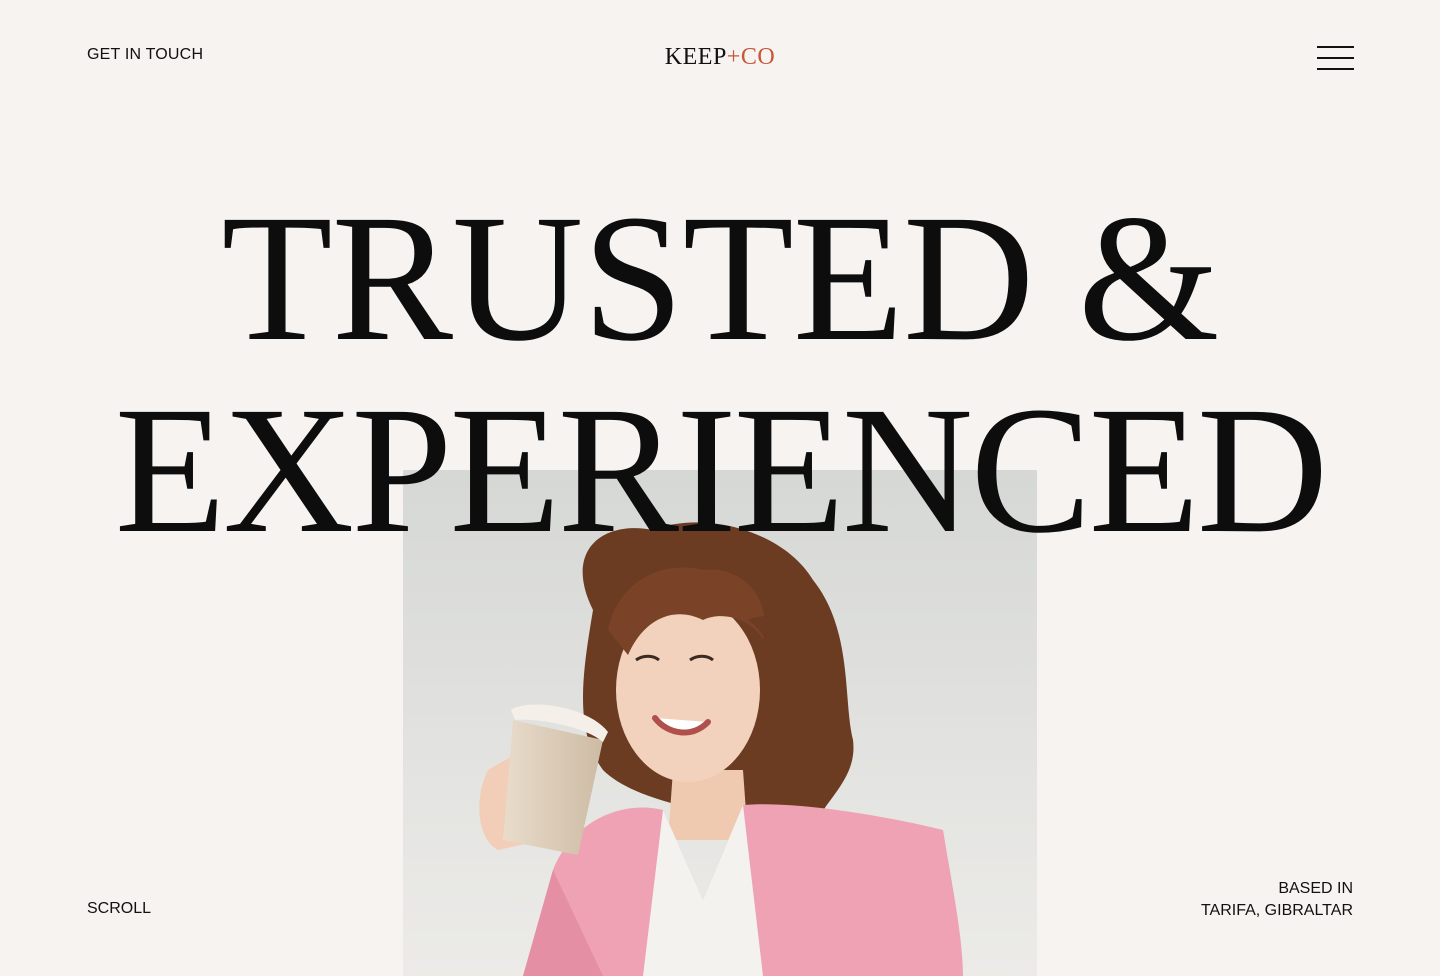 Image resolution: width=1440 pixels, height=976 pixels. What do you see at coordinates (1315, 888) in the screenshot?
I see `location-label: BASED IN` at bounding box center [1315, 888].